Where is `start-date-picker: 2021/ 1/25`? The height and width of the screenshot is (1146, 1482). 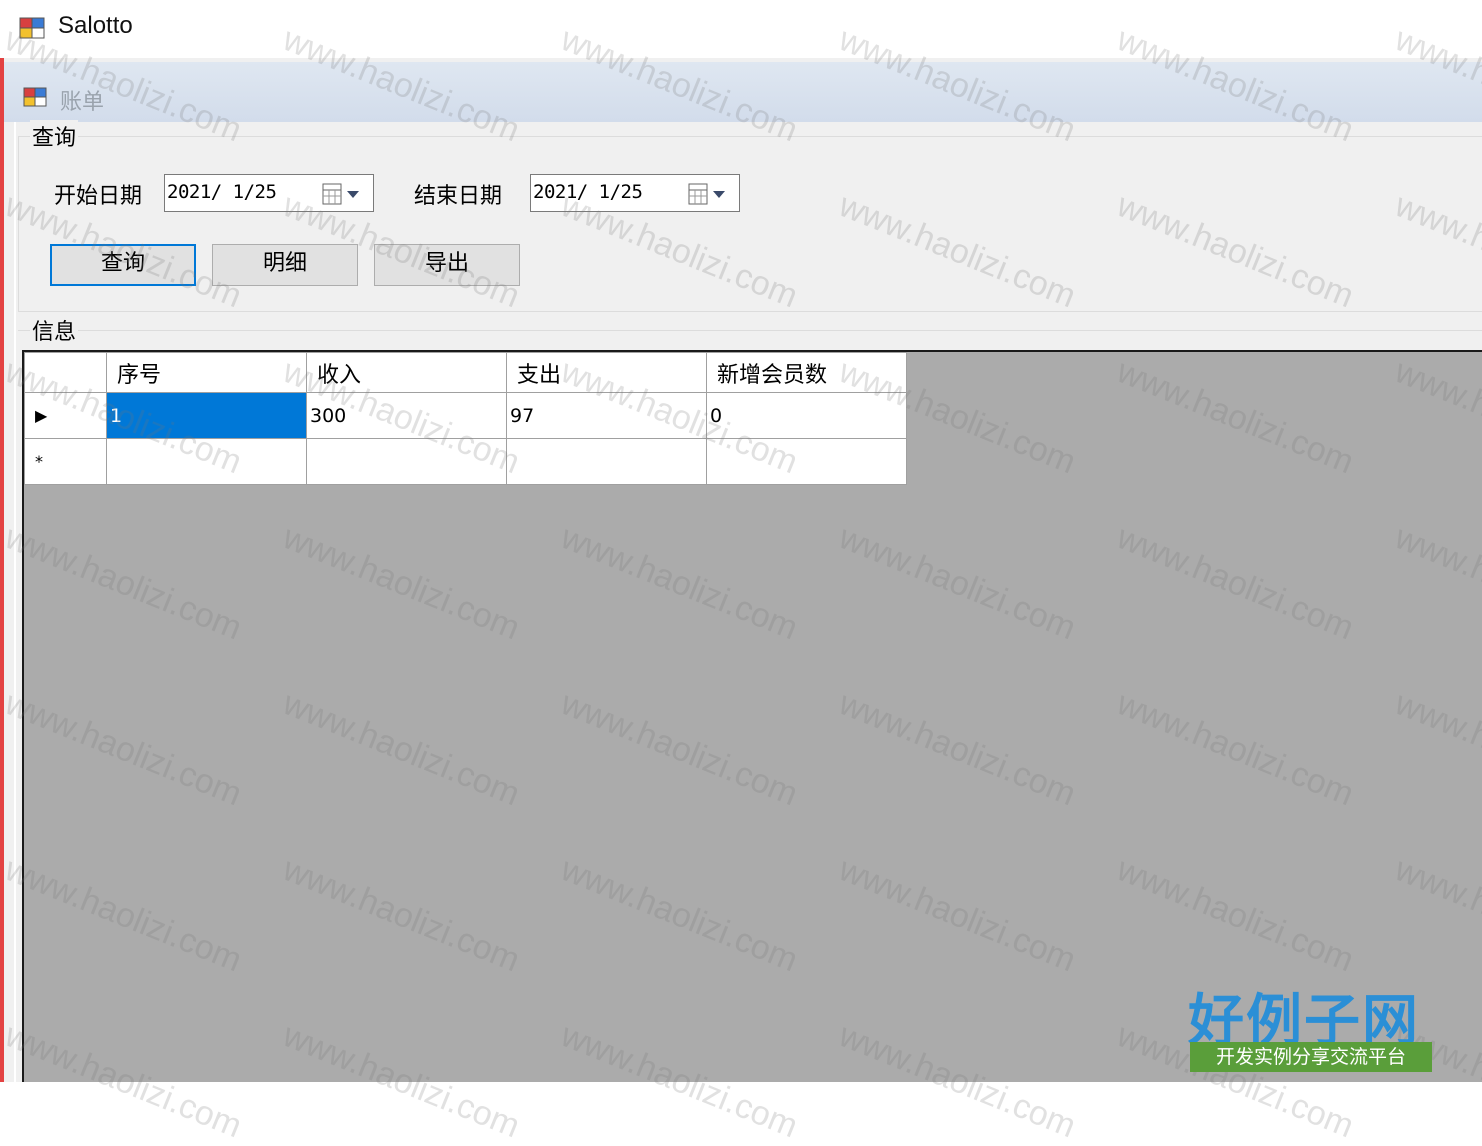 start-date-picker: 2021/ 1/25 is located at coordinates (269, 193).